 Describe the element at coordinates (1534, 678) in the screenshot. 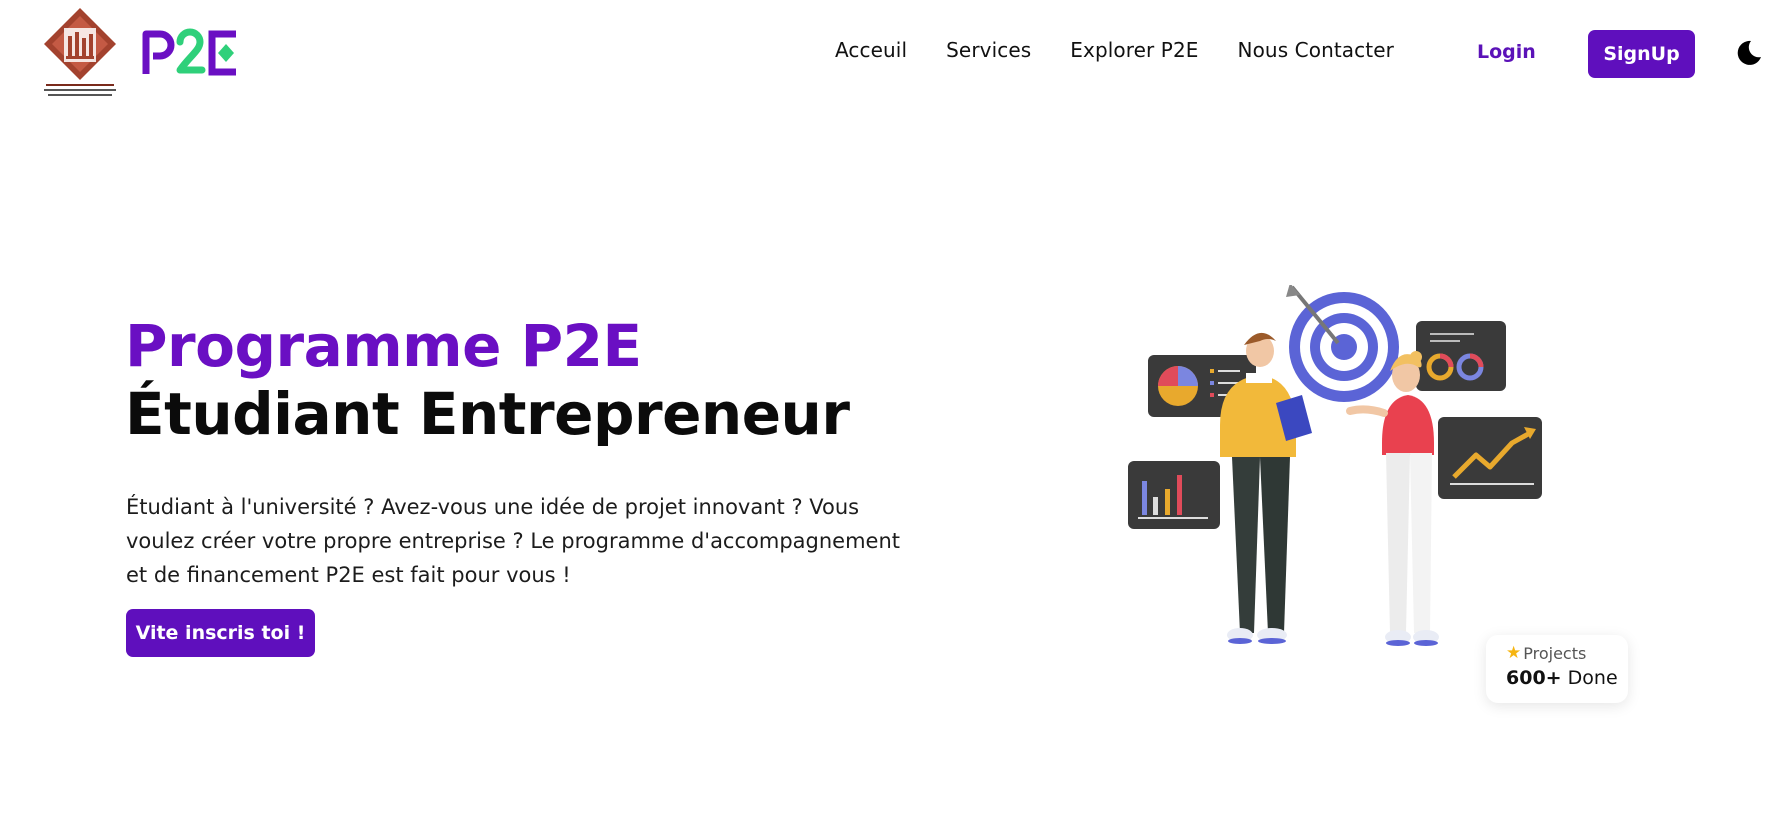

I see `badge-count: 600+` at that location.